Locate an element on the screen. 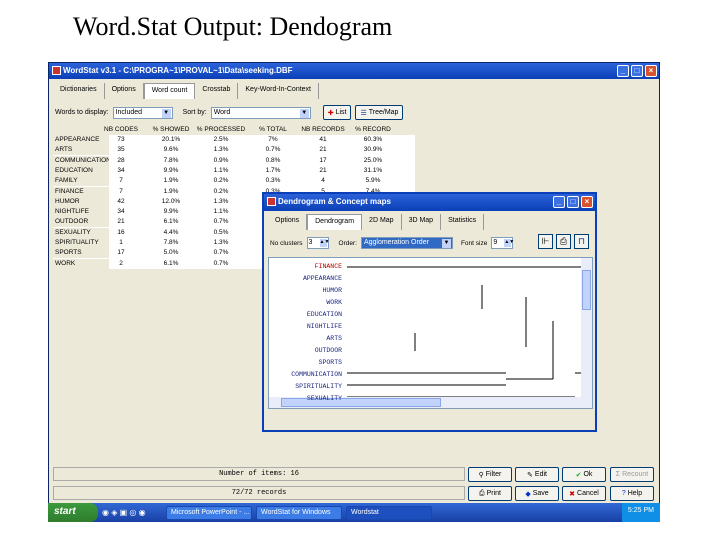 This screenshot has width=720, height=540. order-select: Agglomeration Order ▼ is located at coordinates (406, 243).